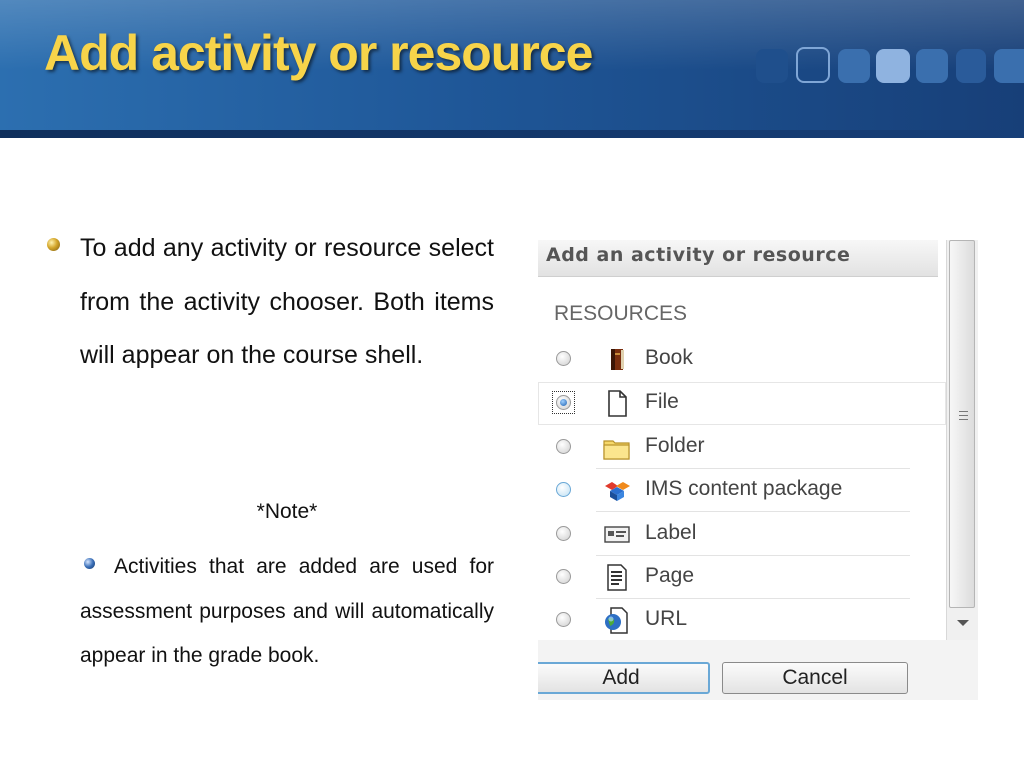 The image size is (1024, 768). I want to click on row-separator, so click(753, 511).